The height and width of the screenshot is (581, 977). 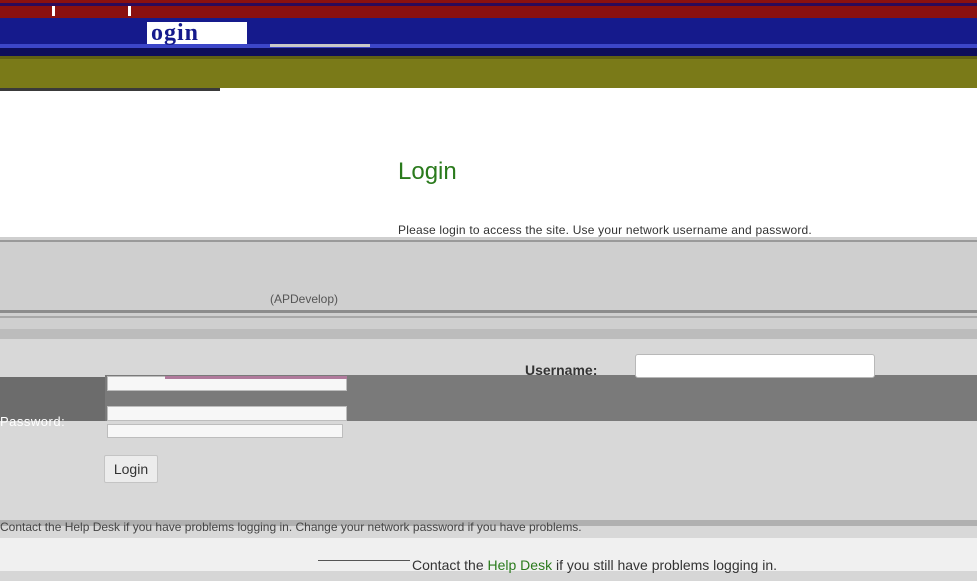 I want to click on help-prefix: Contact the, so click(x=450, y=565).